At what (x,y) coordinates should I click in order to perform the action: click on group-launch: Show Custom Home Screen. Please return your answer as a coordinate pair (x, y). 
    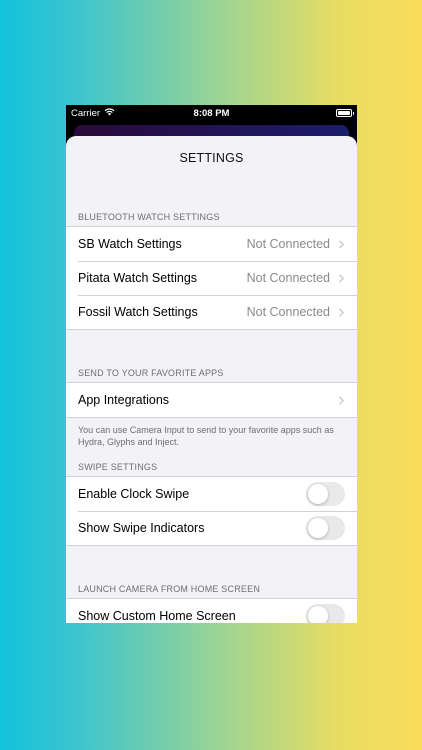
    Looking at the image, I should click on (211, 610).